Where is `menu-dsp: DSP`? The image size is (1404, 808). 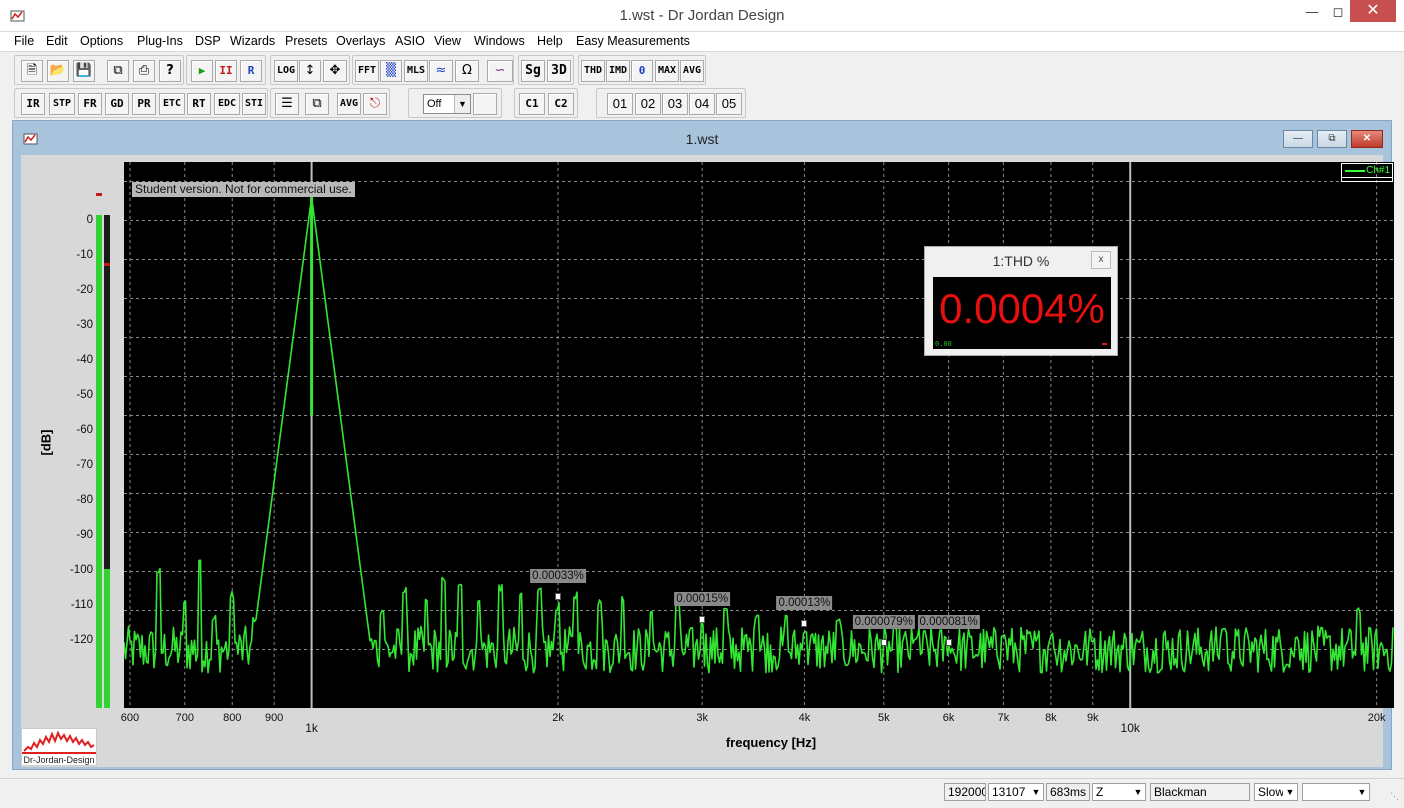 menu-dsp: DSP is located at coordinates (208, 41).